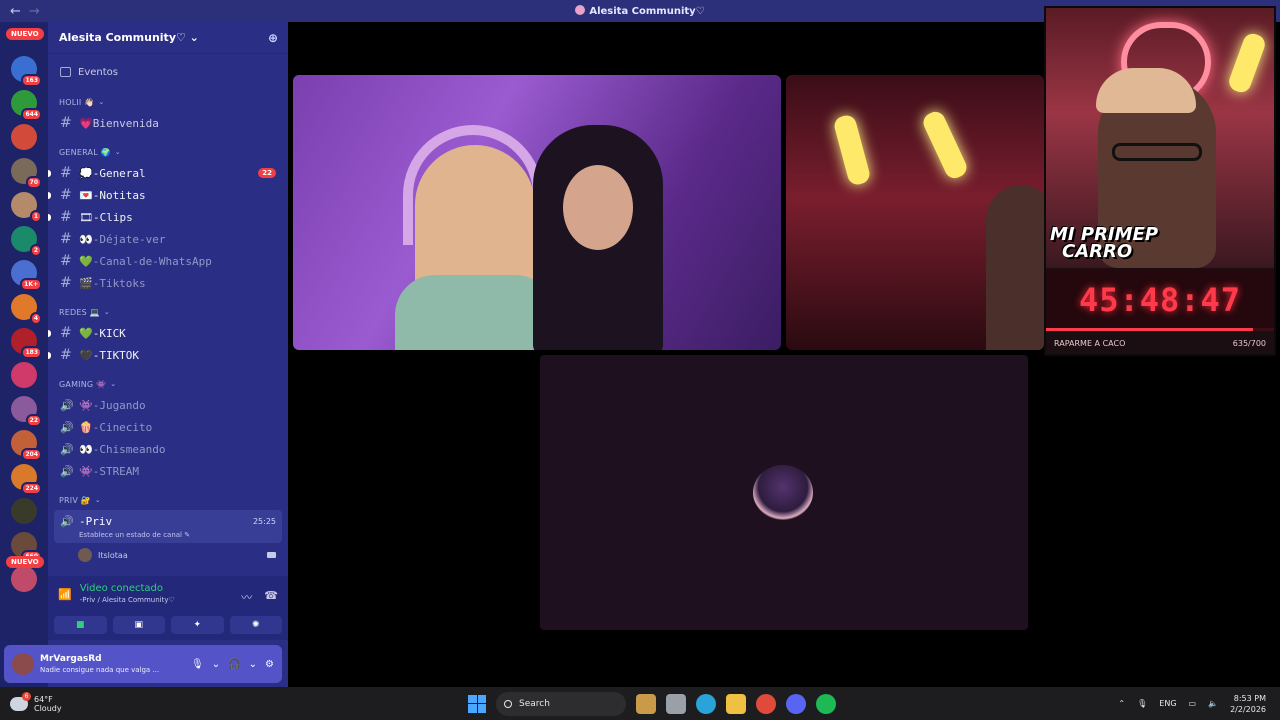 Image resolution: width=1280 pixels, height=720 pixels. What do you see at coordinates (168, 449) in the screenshot?
I see `voice-channel-chismeando: 🔊 👀-Chismeando` at bounding box center [168, 449].